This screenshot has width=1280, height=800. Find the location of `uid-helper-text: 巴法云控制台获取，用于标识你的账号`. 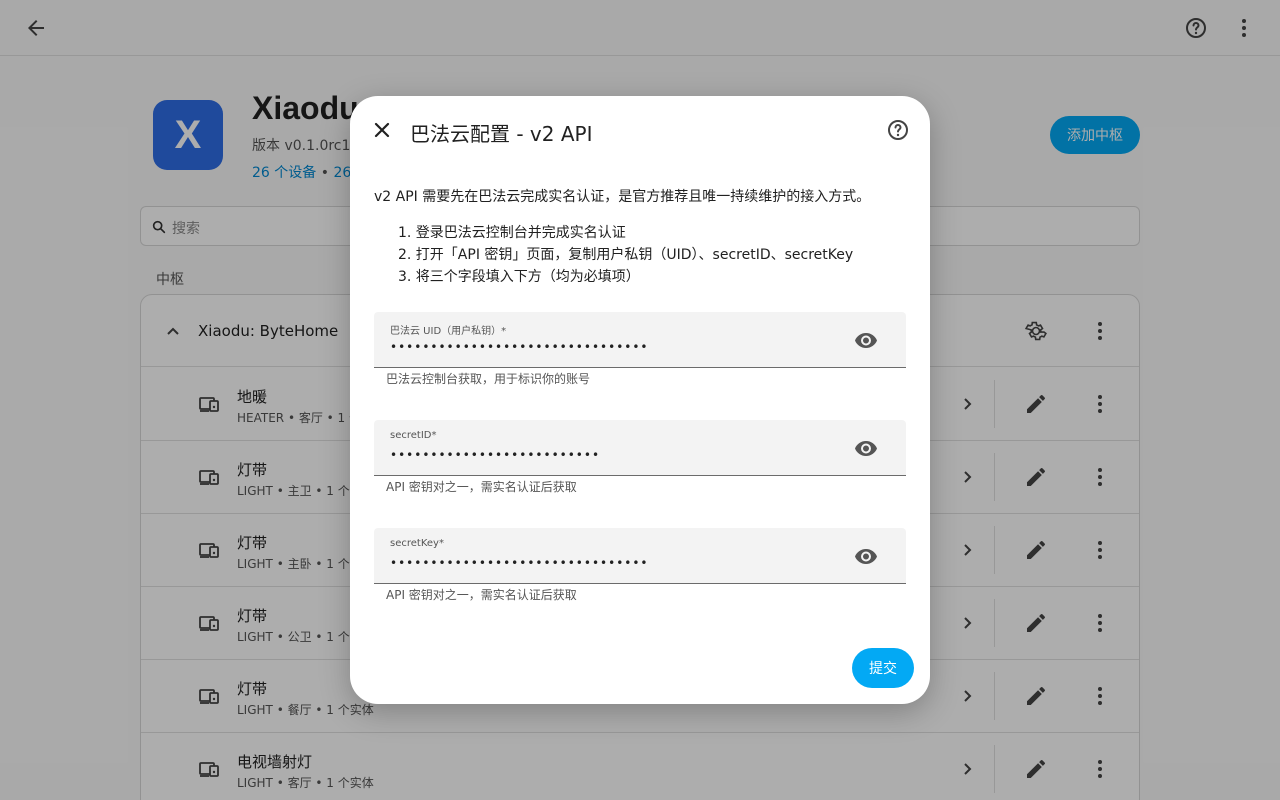

uid-helper-text: 巴法云控制台获取，用于标识你的账号 is located at coordinates (488, 379).